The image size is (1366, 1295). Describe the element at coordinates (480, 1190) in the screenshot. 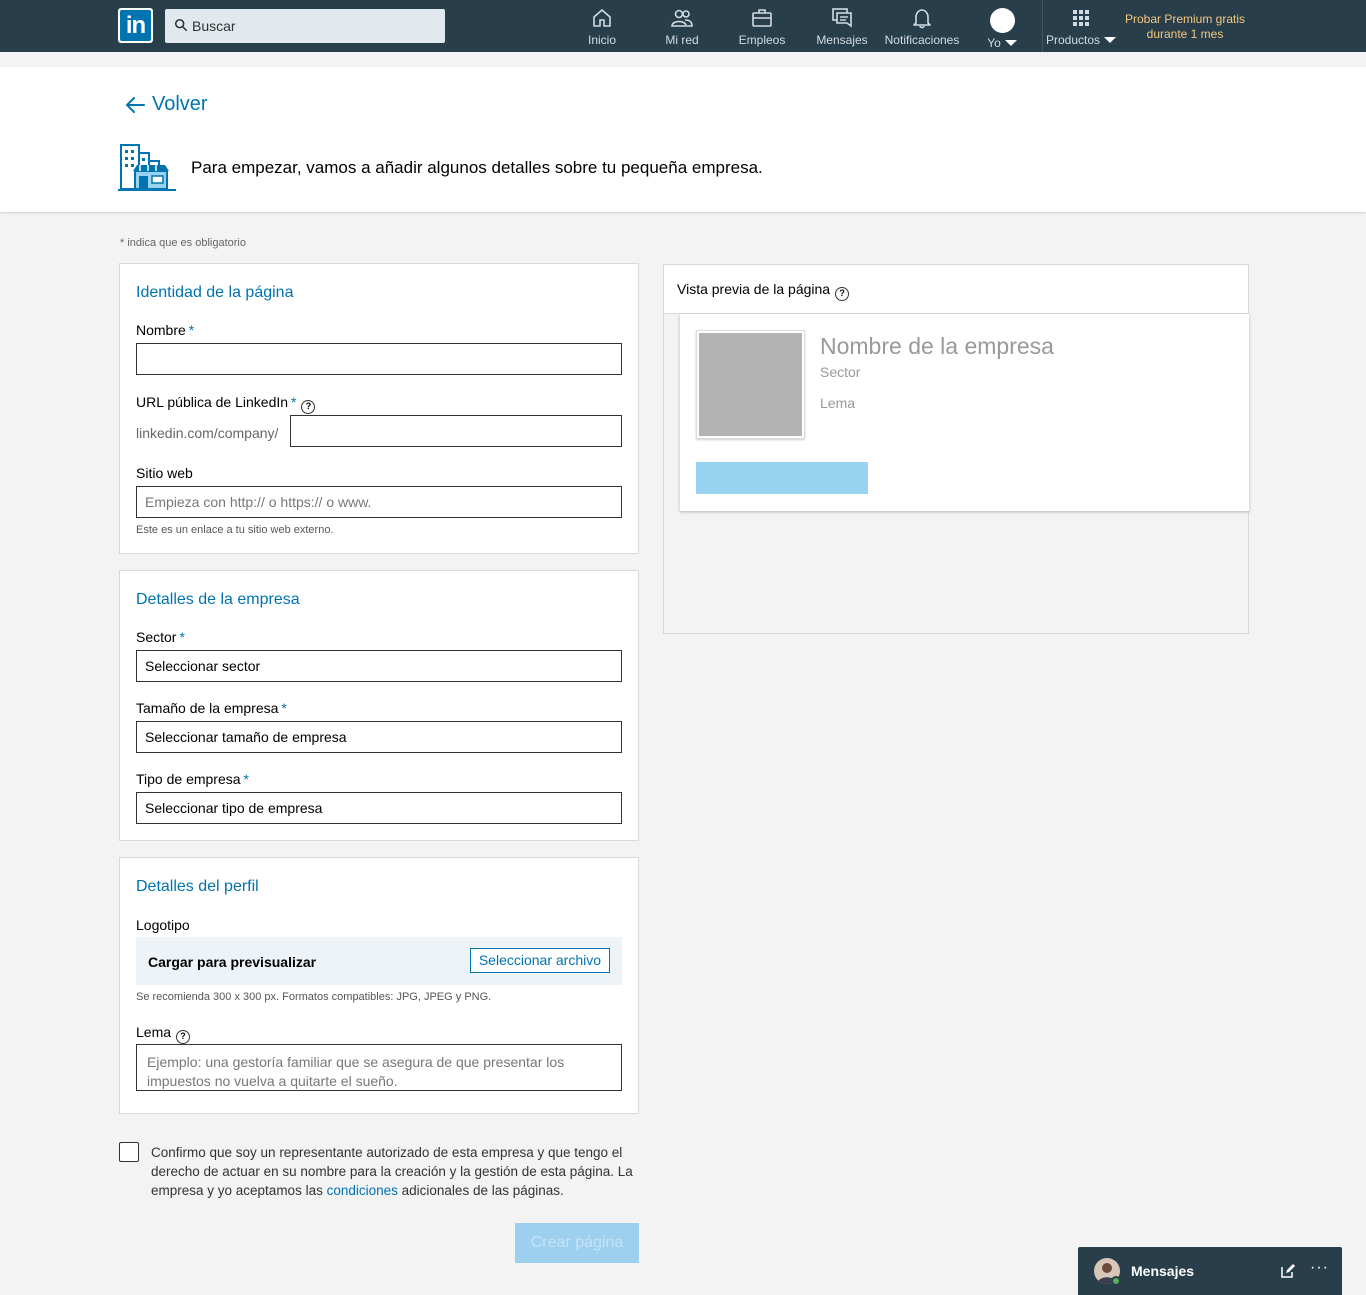

I see `confirm-text-part2: adicionales de las páginas.` at that location.